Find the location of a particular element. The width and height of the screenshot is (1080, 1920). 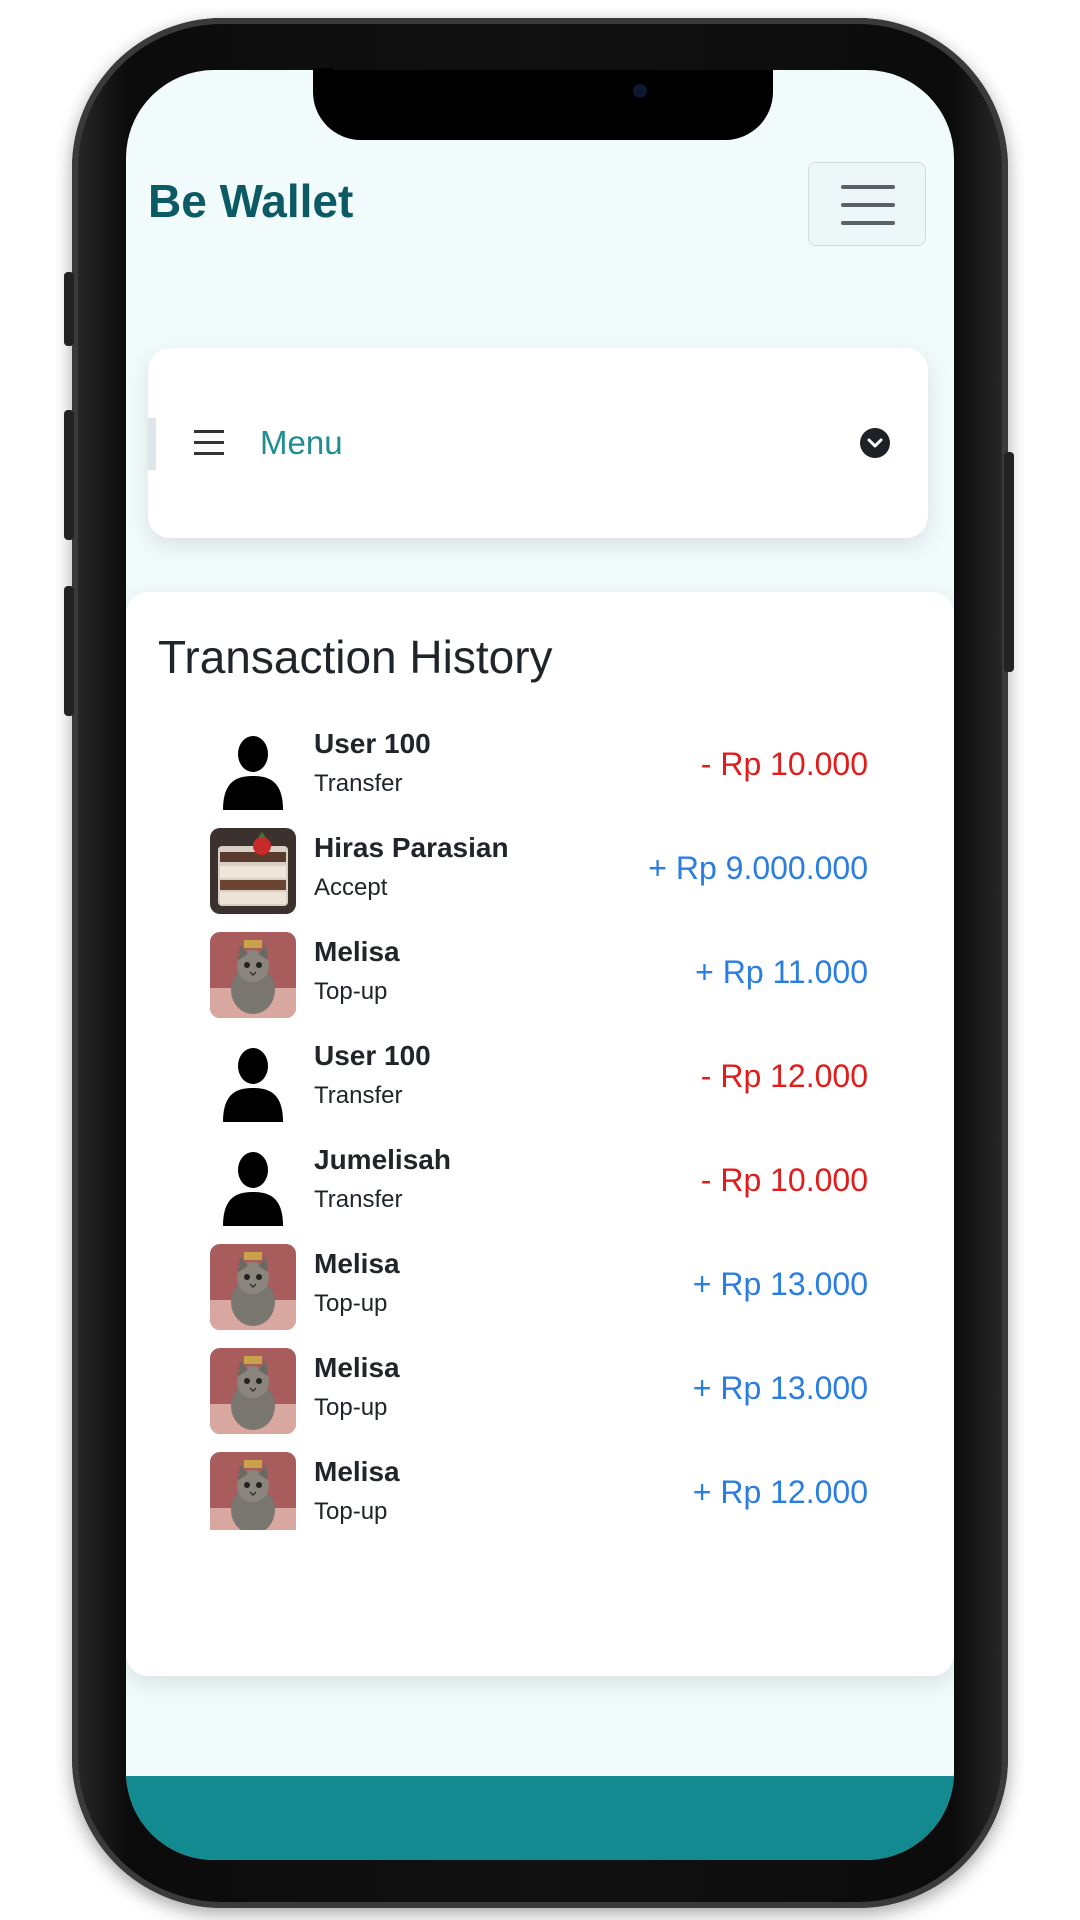

transaction-row: Melisa Top-up + Rp 12.000 is located at coordinates (540, 1484).